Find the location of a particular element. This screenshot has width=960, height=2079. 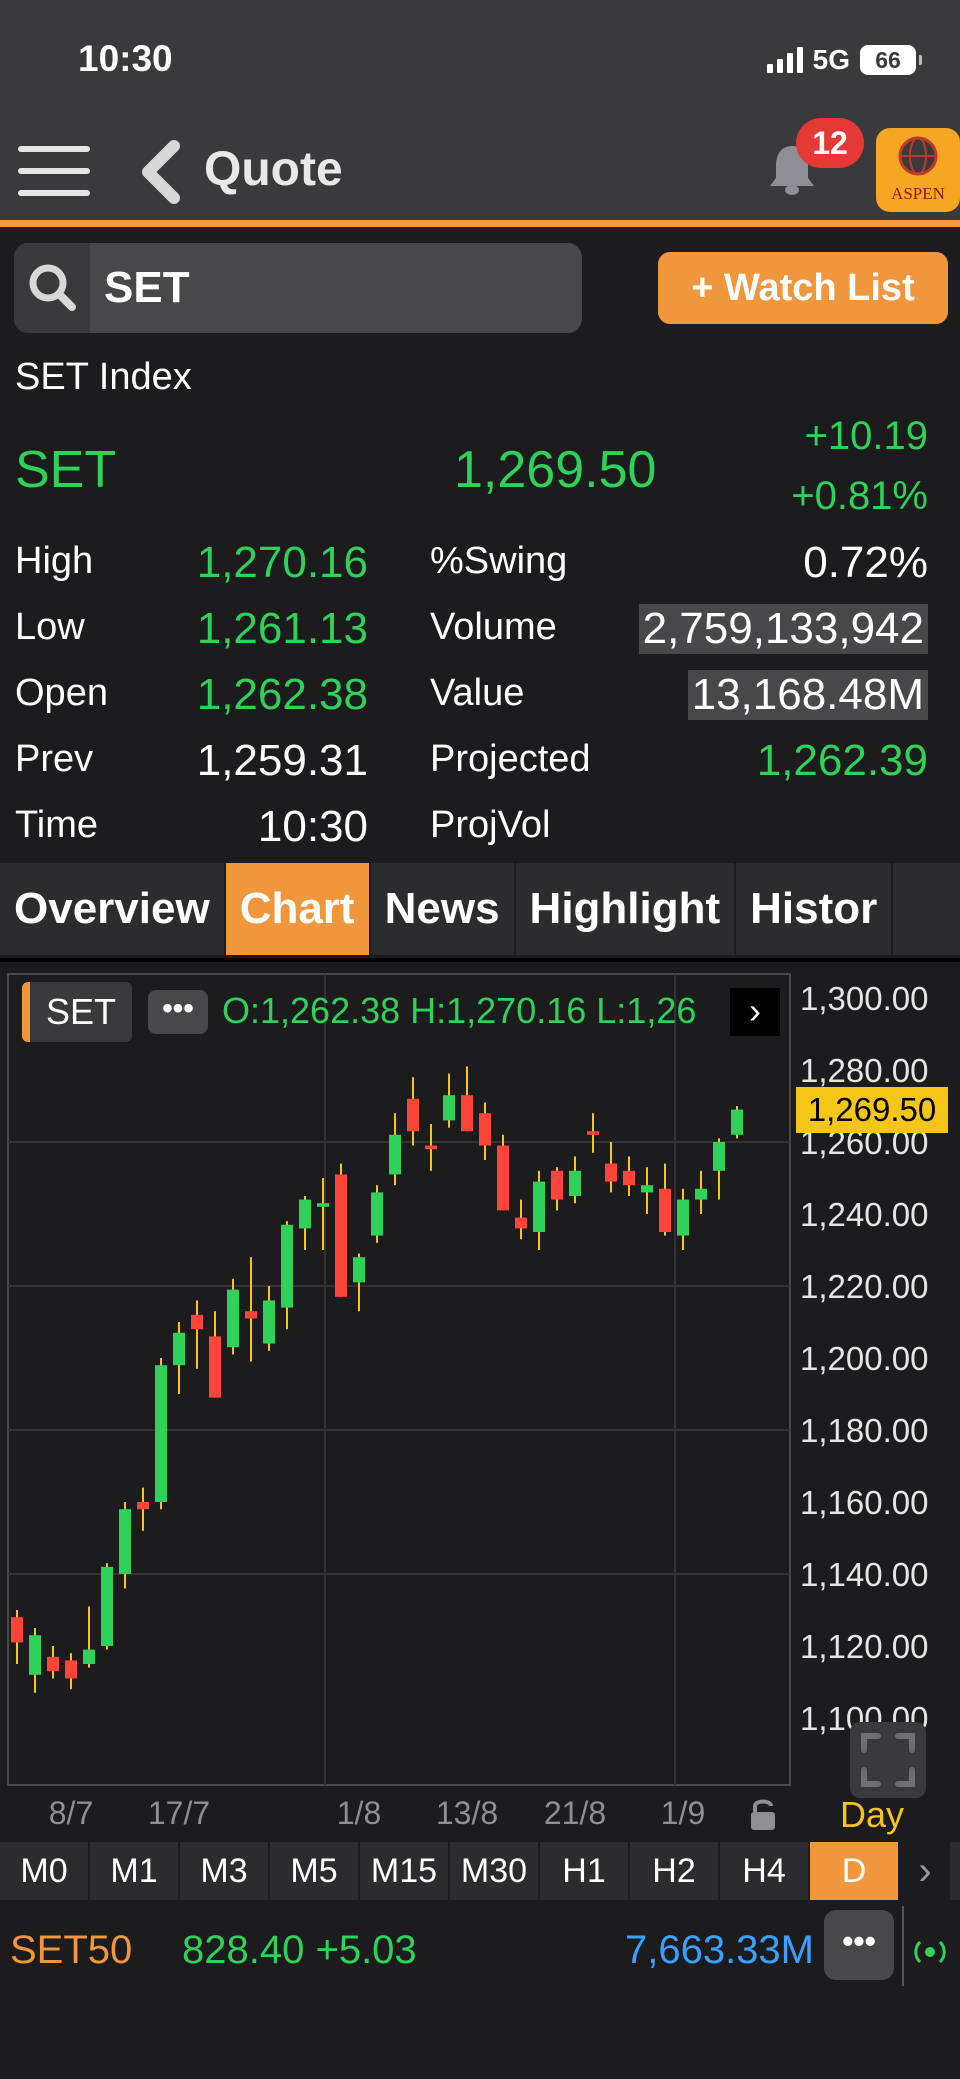

y-tick-label: 1,300.00 is located at coordinates (864, 998).